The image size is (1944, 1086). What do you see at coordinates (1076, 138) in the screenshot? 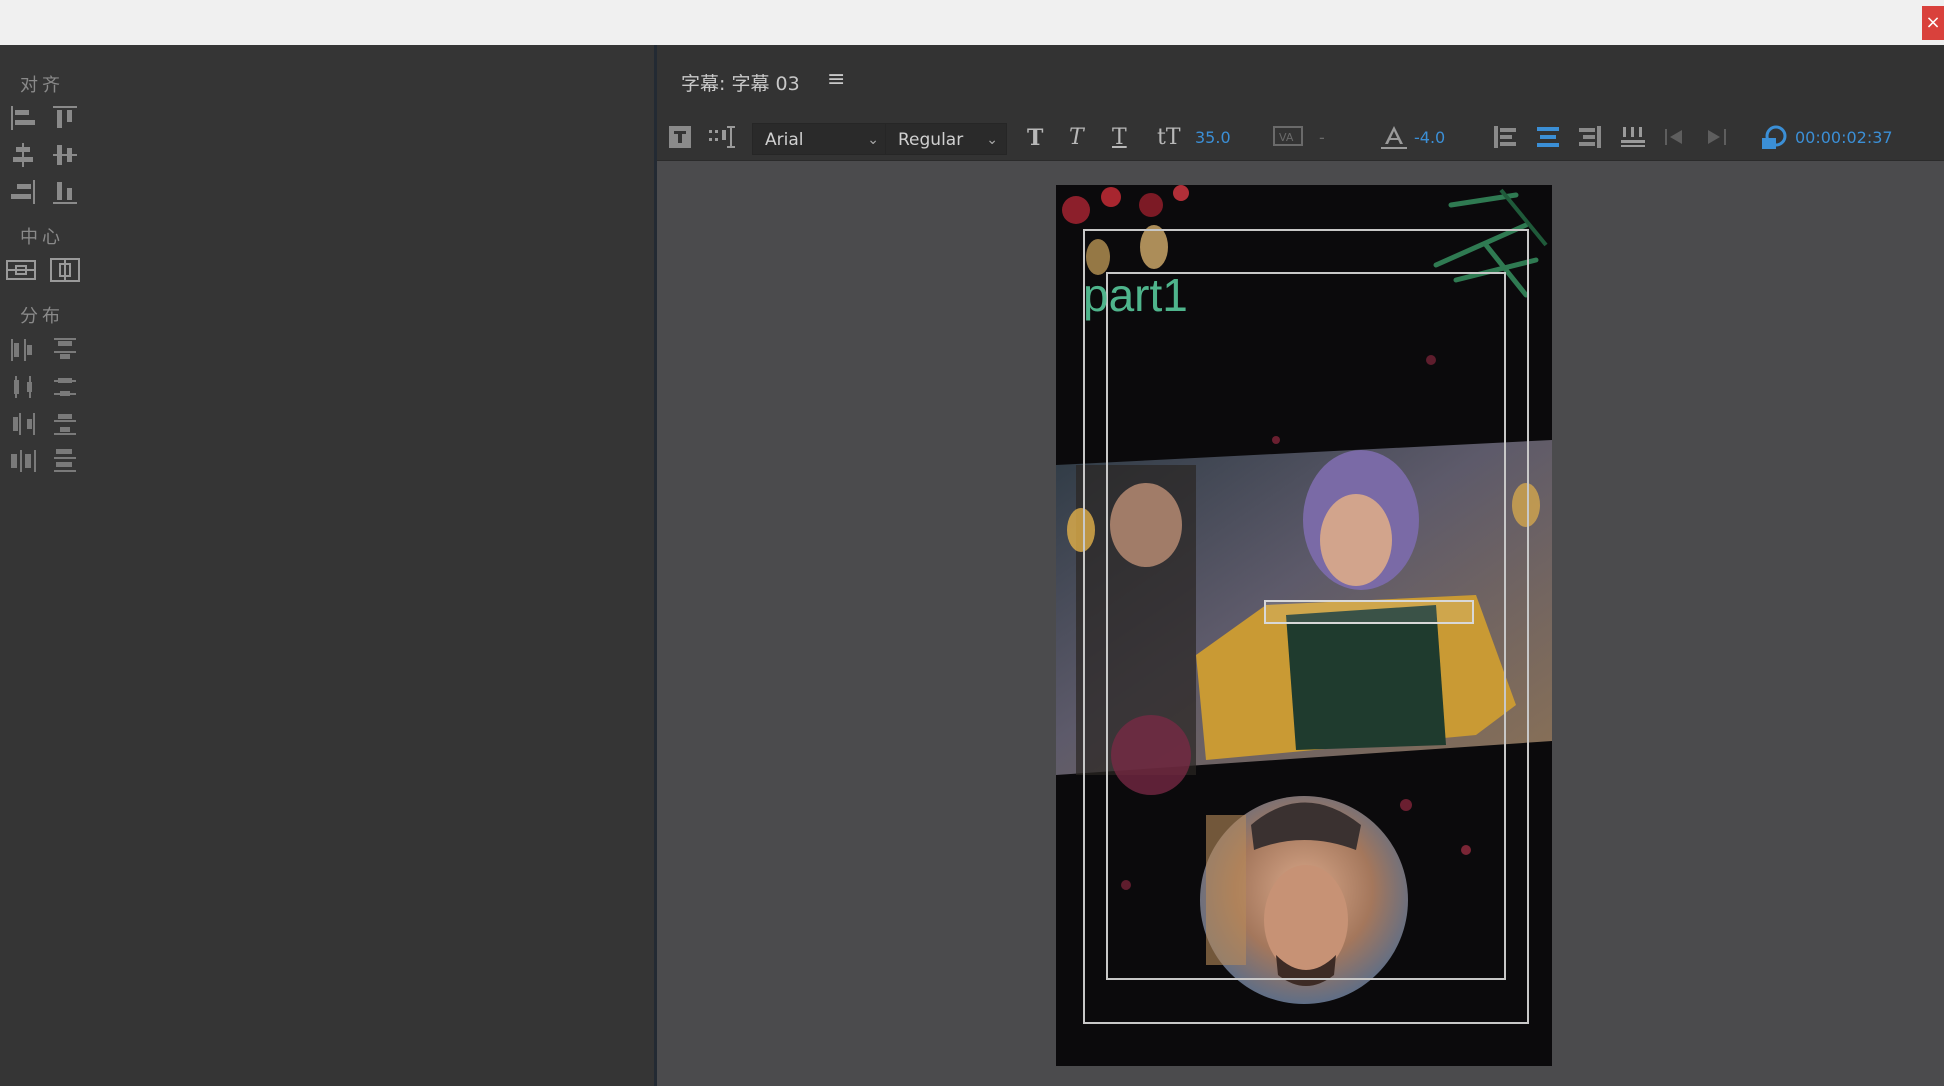
I see `italic-icon: T` at bounding box center [1076, 138].